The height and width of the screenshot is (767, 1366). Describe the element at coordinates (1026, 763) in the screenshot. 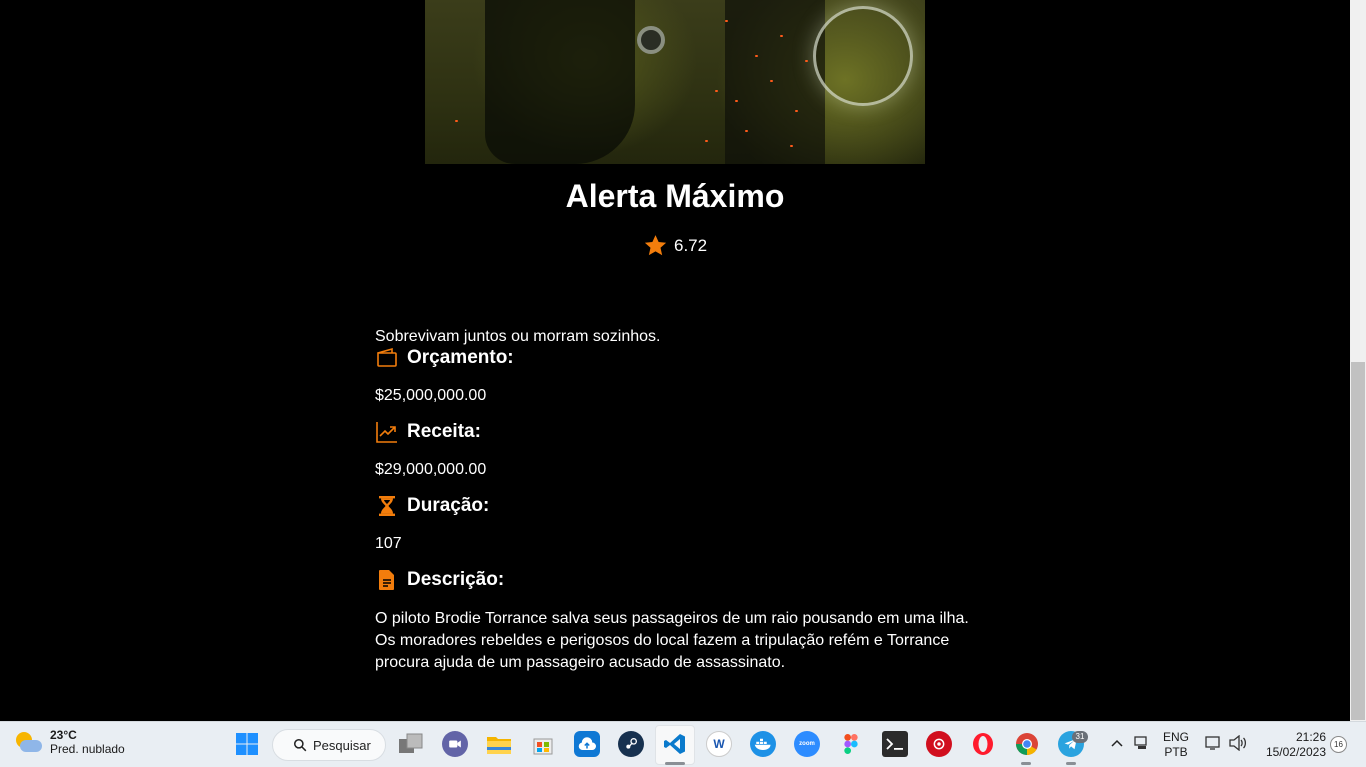

I see `chrome-running-indicator` at that location.